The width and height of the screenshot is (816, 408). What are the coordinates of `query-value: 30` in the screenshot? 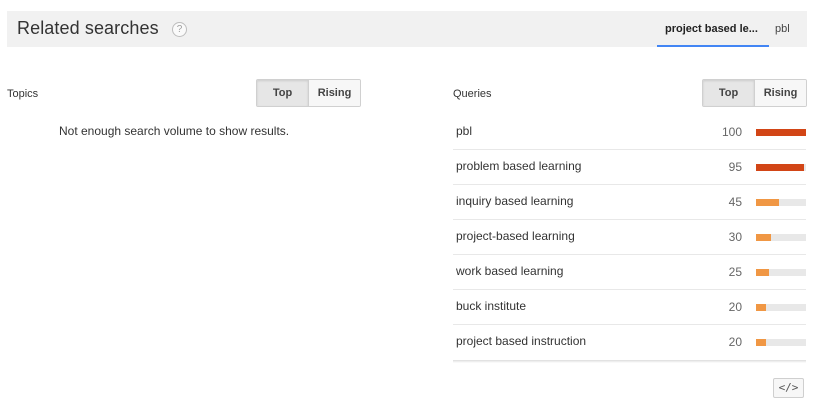 It's located at (735, 237).